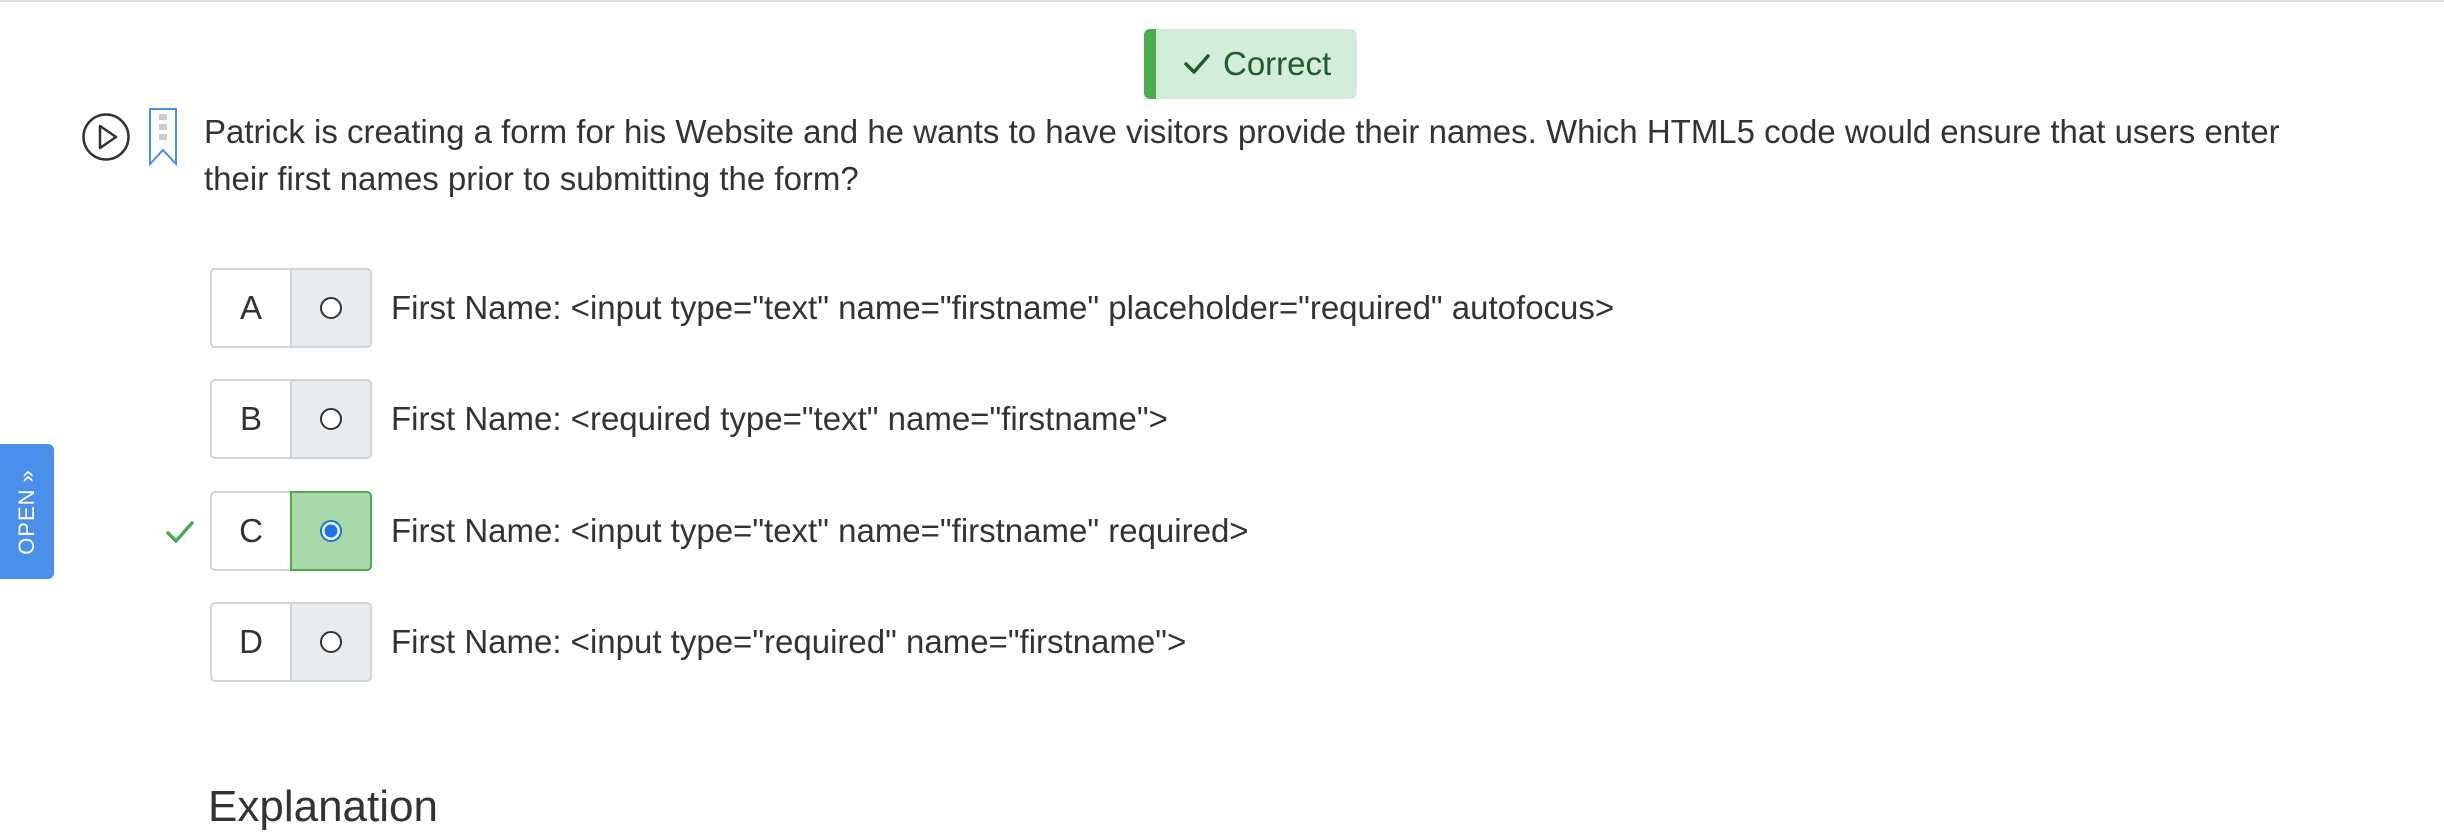 The height and width of the screenshot is (836, 2444). I want to click on radio-button-selected, so click(331, 531).